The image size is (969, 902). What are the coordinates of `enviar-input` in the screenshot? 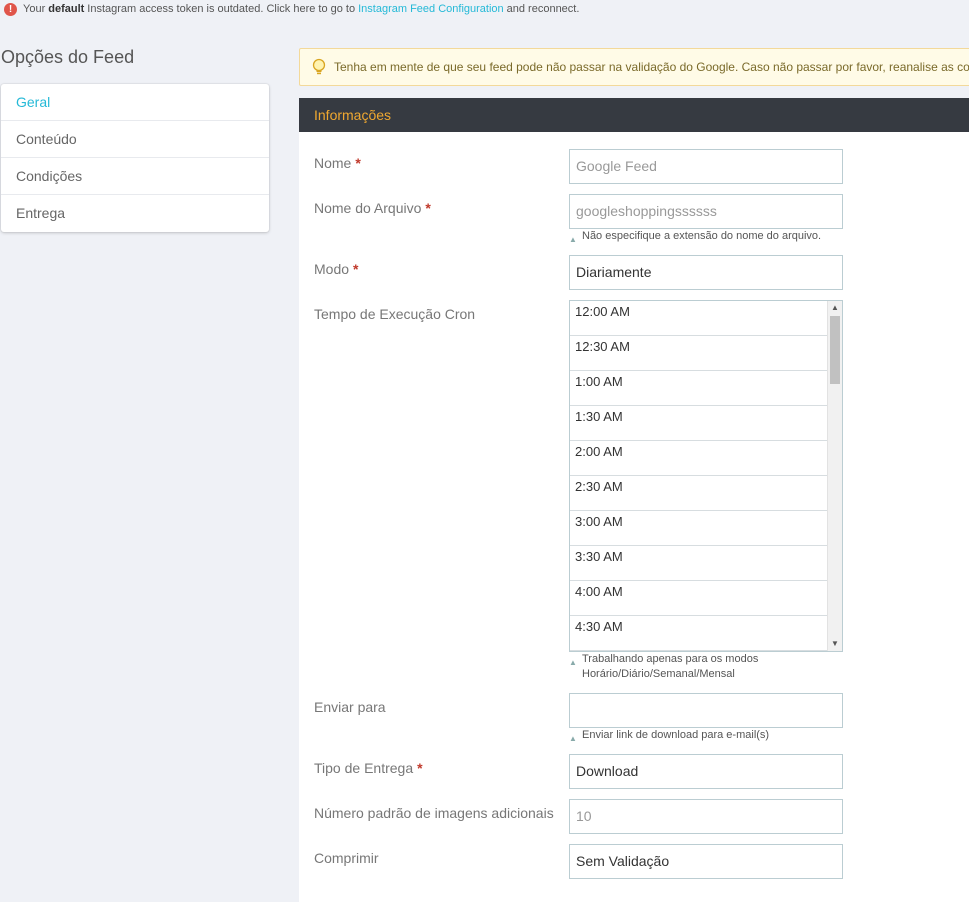 It's located at (706, 710).